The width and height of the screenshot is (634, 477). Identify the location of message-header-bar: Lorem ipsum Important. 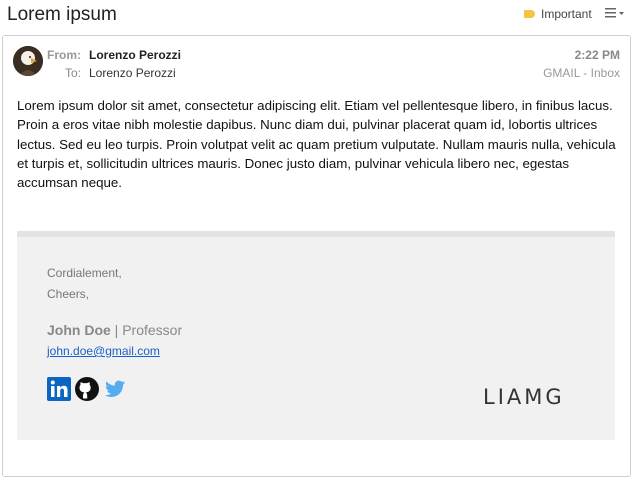
(317, 16).